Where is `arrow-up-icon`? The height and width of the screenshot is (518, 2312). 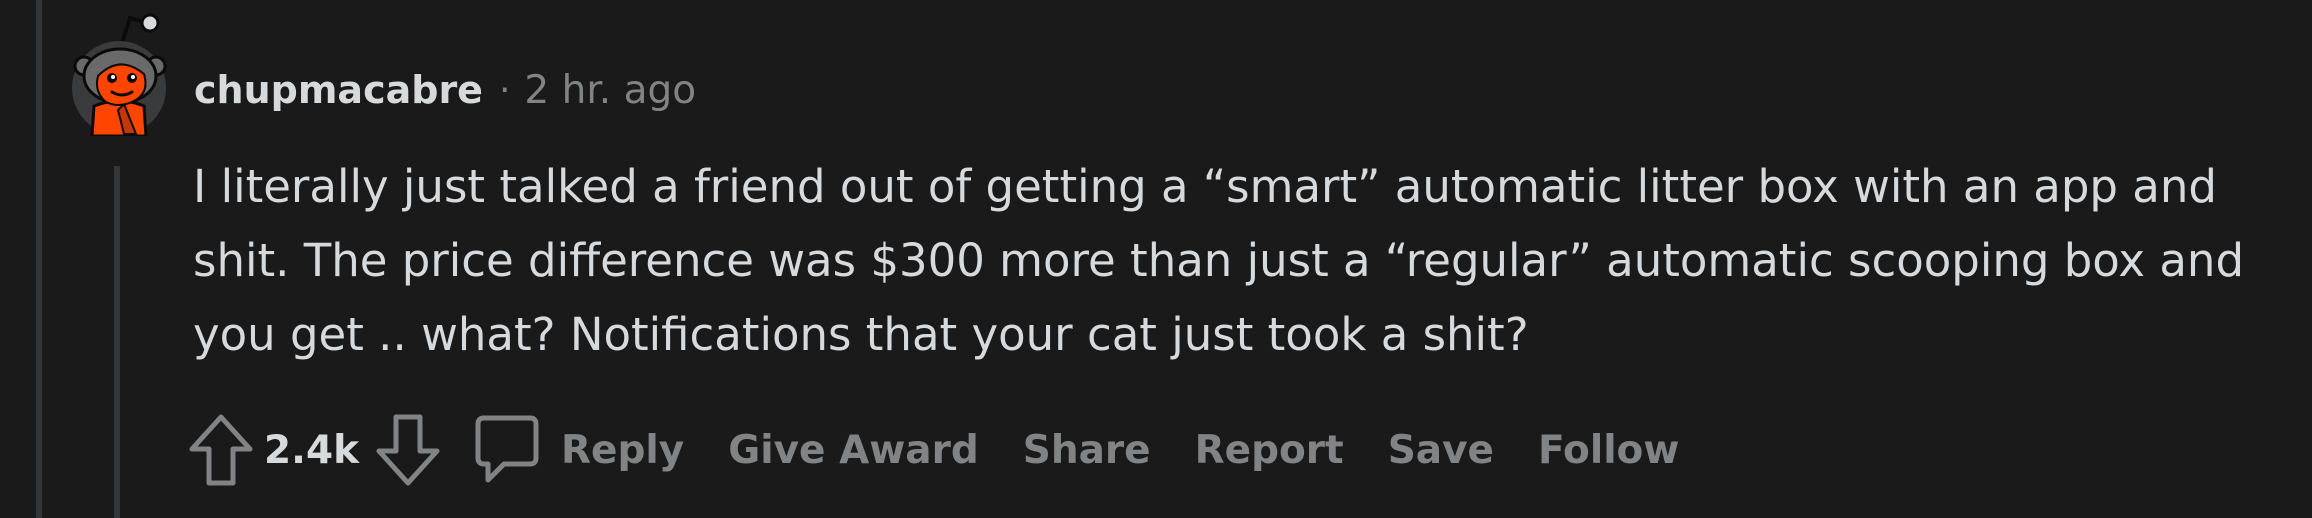
arrow-up-icon is located at coordinates (221, 450).